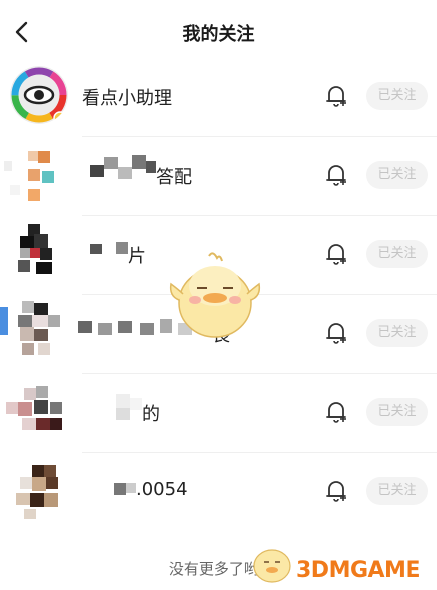 The height and width of the screenshot is (590, 437). What do you see at coordinates (218, 176) in the screenshot?
I see `list-item: 答配 已关注` at bounding box center [218, 176].